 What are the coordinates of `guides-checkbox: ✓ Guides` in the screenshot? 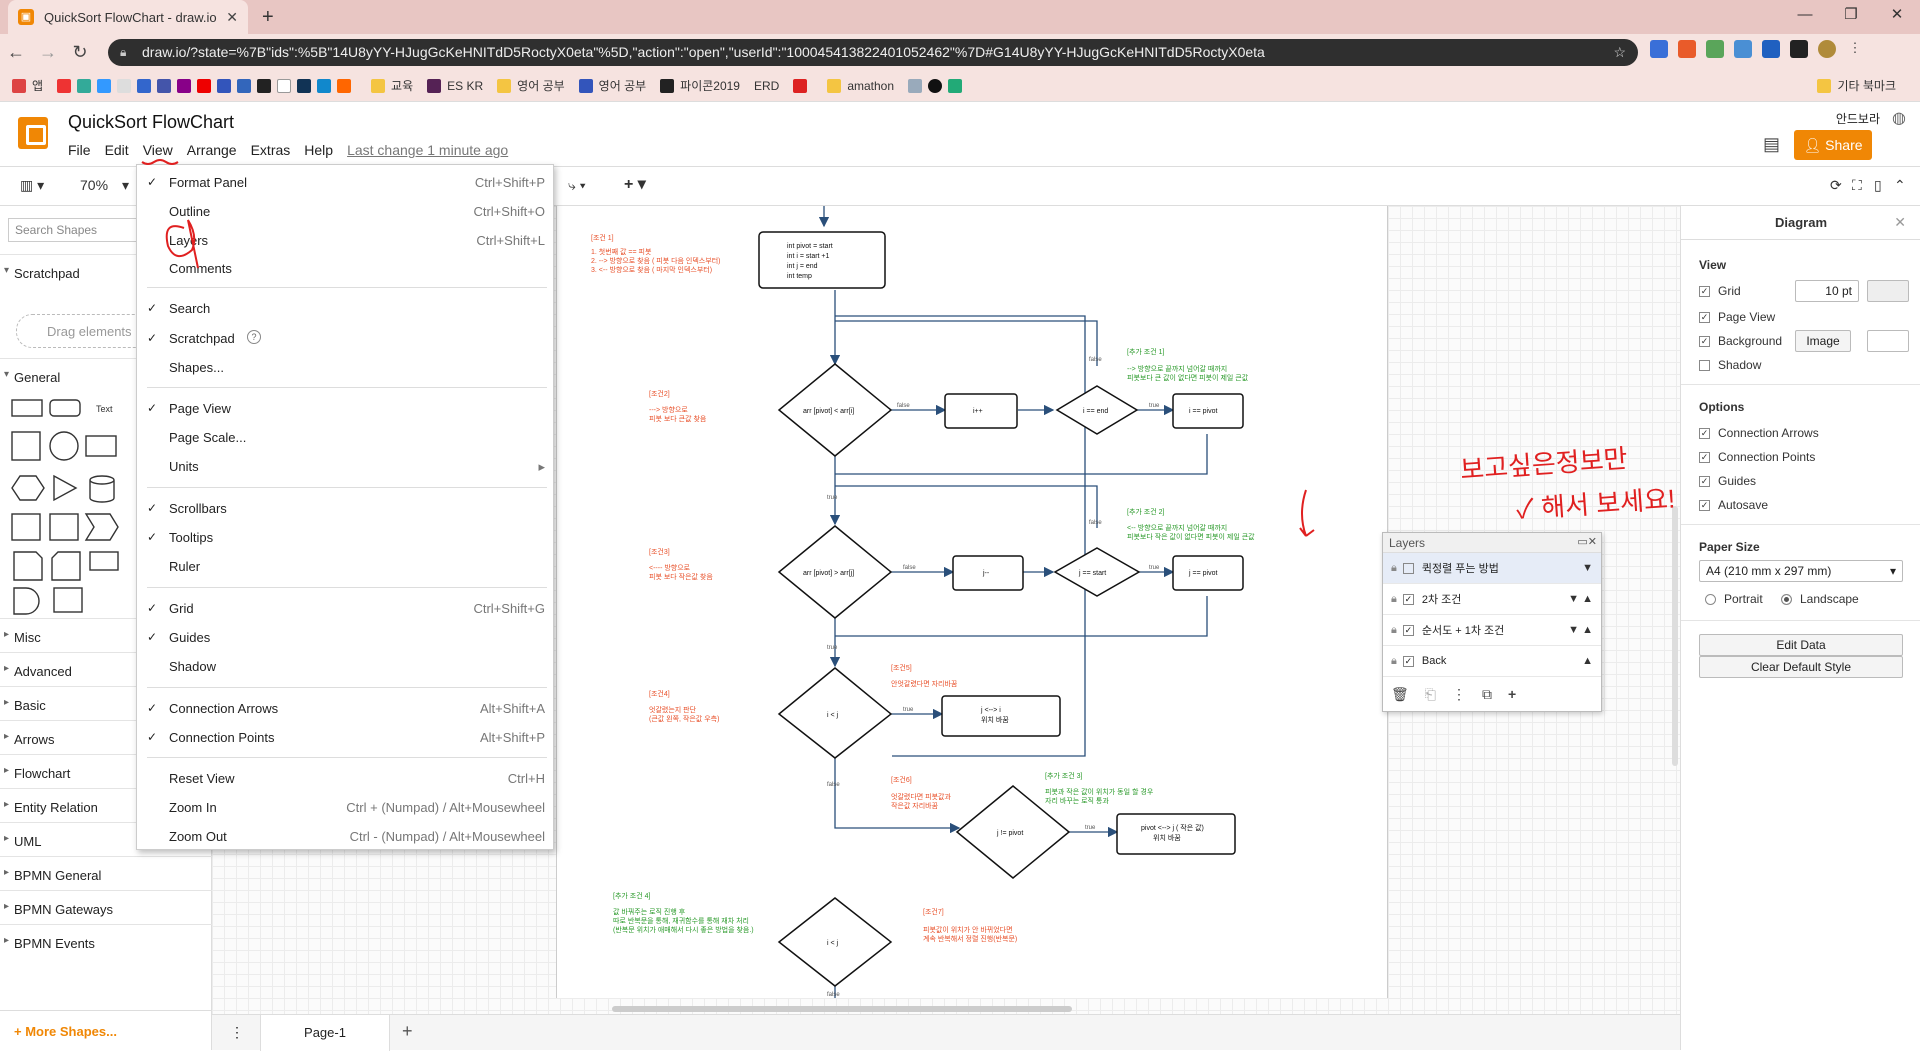 It's located at (1727, 481).